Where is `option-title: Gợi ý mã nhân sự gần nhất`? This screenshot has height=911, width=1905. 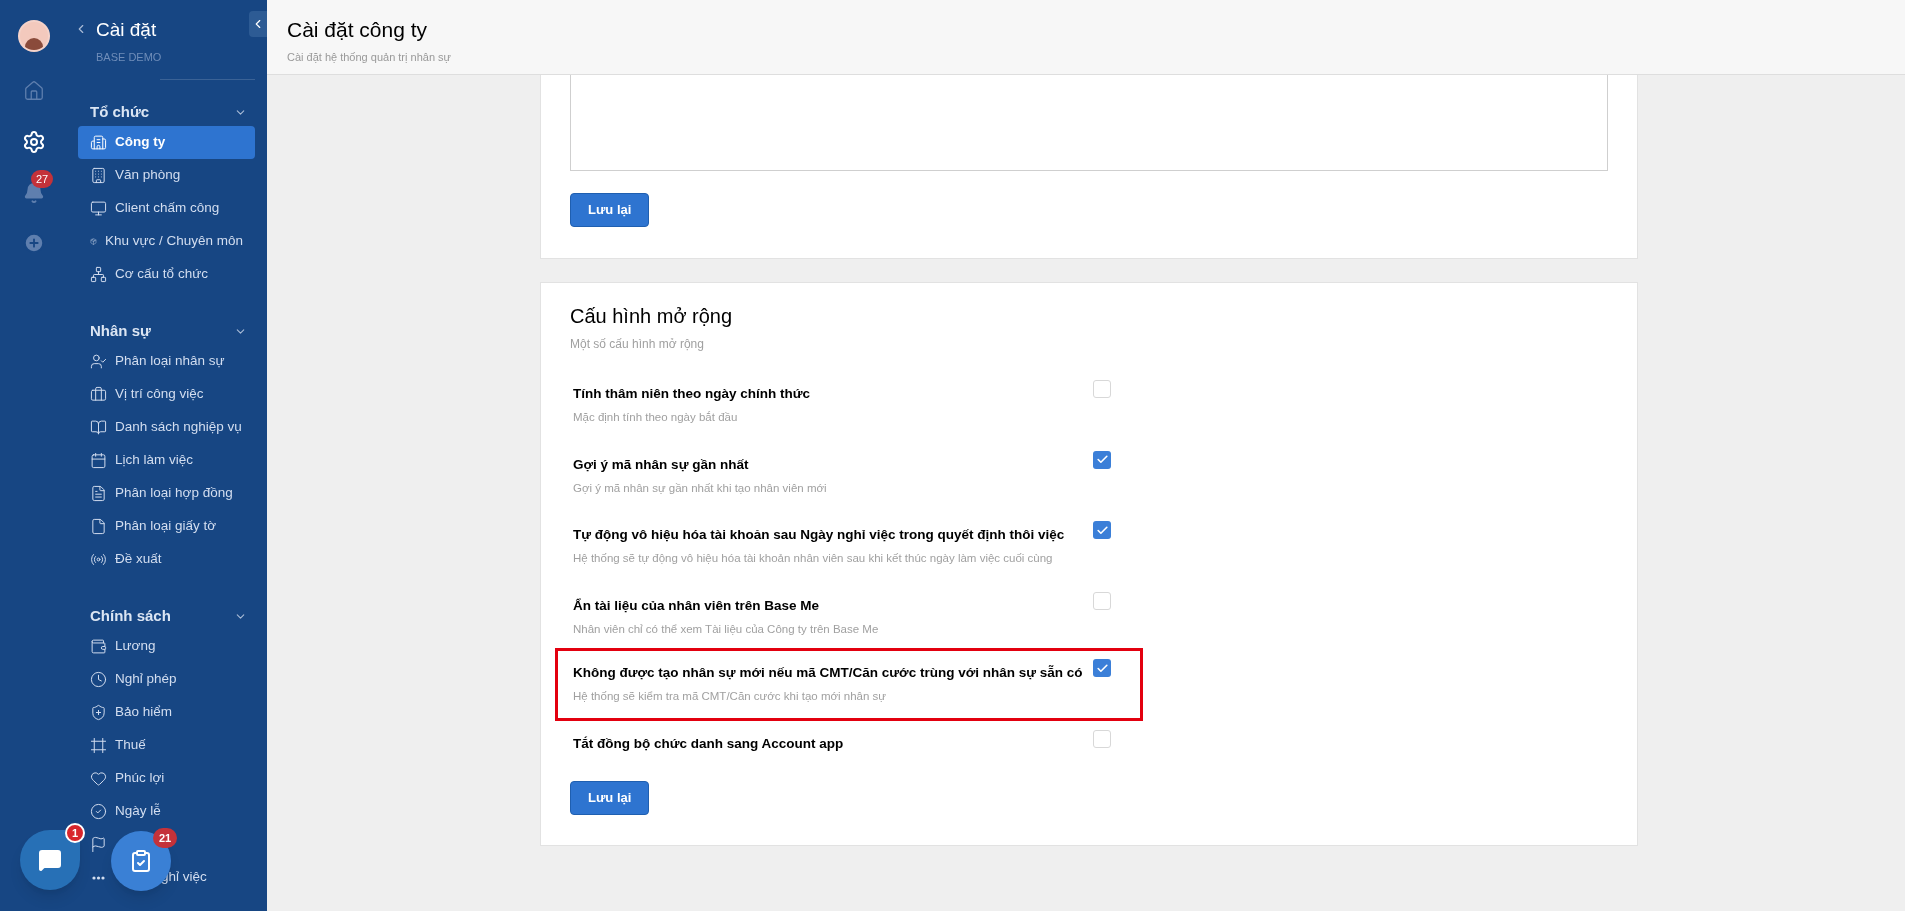 option-title: Gợi ý mã nhân sự gần nhất is located at coordinates (661, 464).